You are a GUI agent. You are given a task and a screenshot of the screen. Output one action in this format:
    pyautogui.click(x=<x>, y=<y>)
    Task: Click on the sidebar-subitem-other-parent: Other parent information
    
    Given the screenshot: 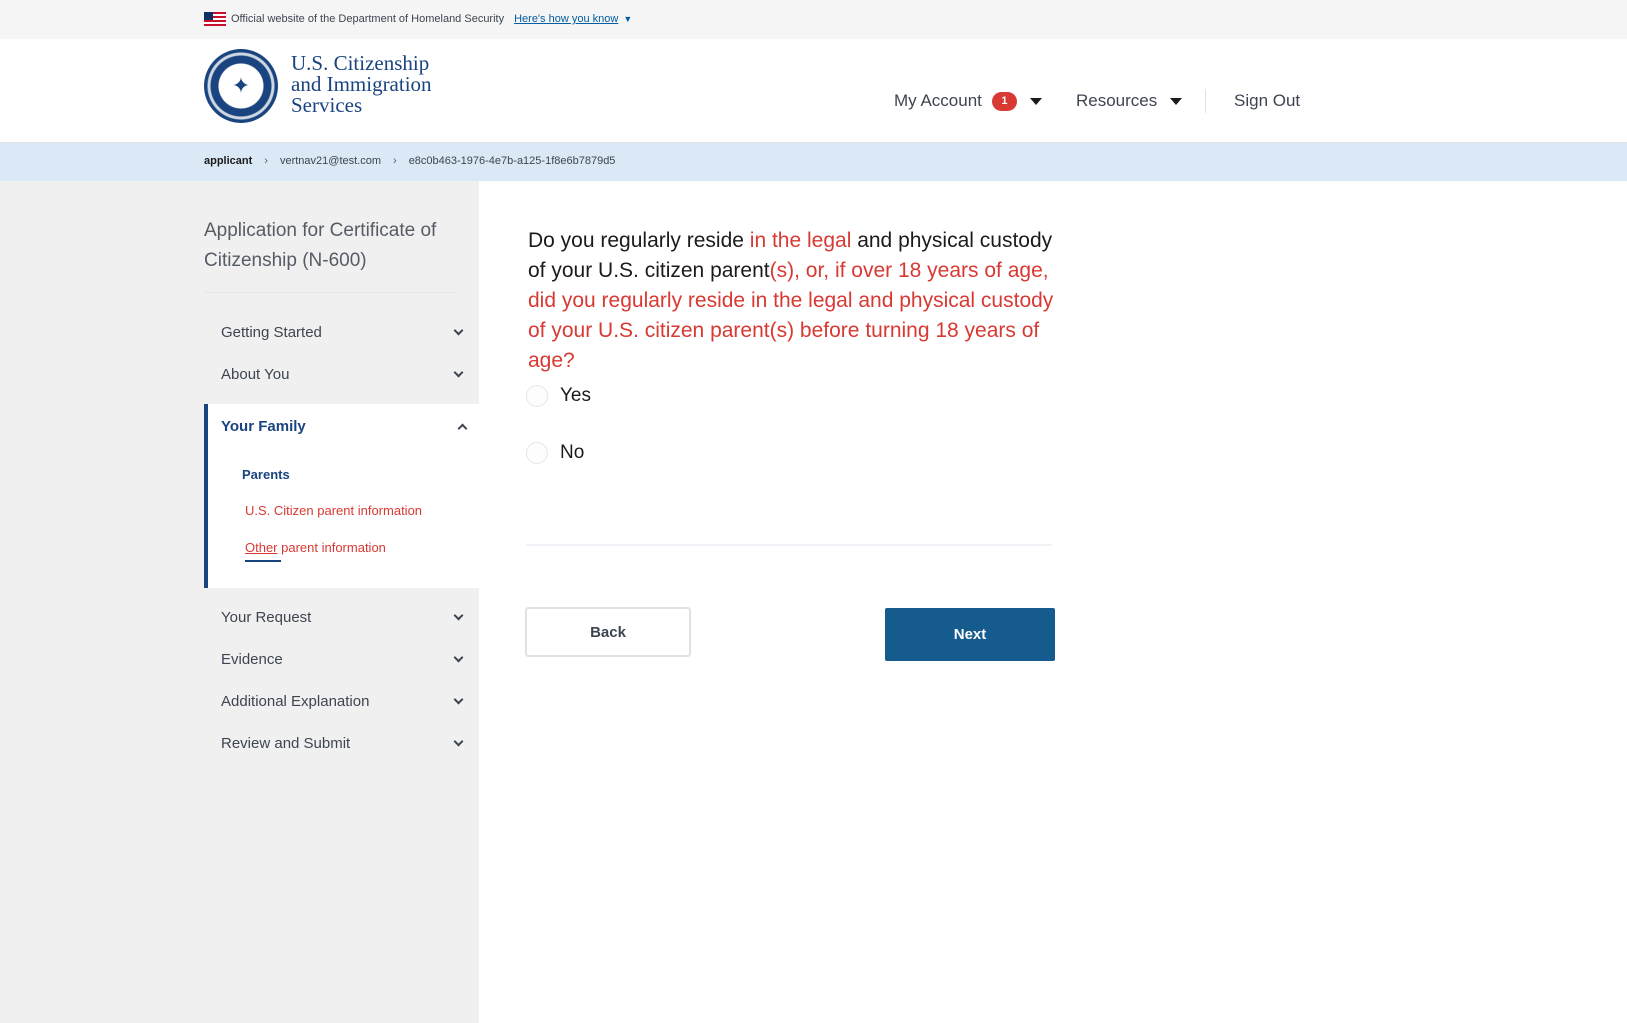 What is the action you would take?
    pyautogui.click(x=315, y=547)
    